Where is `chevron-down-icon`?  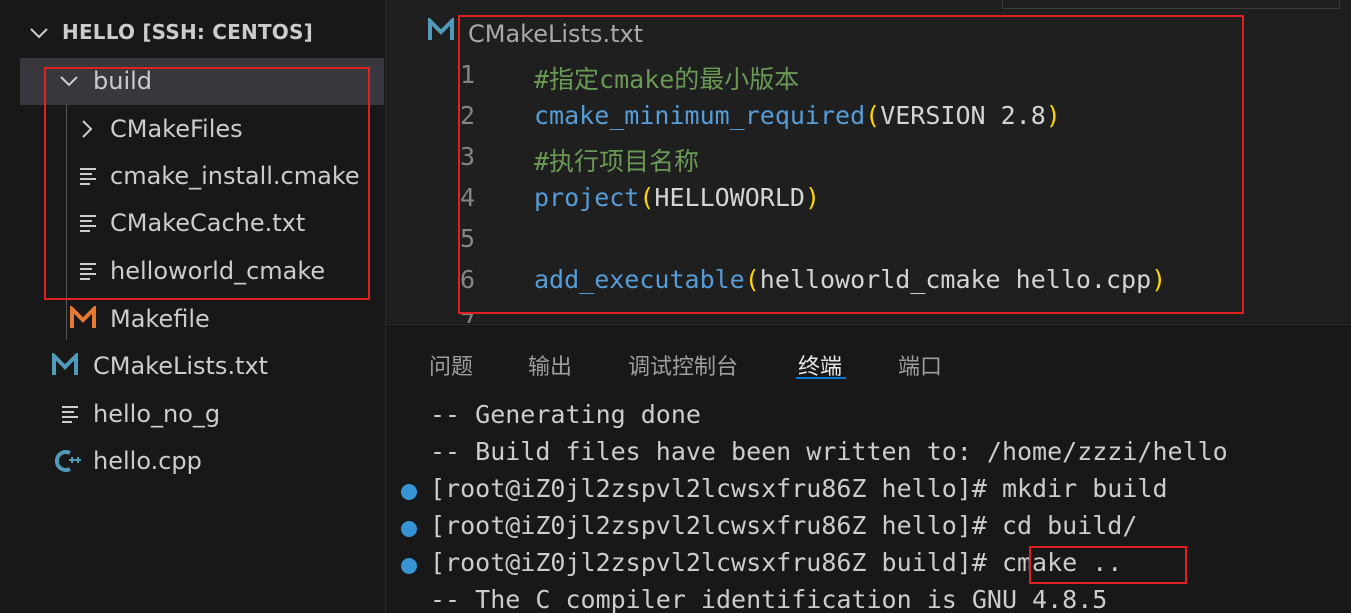 chevron-down-icon is located at coordinates (39, 35).